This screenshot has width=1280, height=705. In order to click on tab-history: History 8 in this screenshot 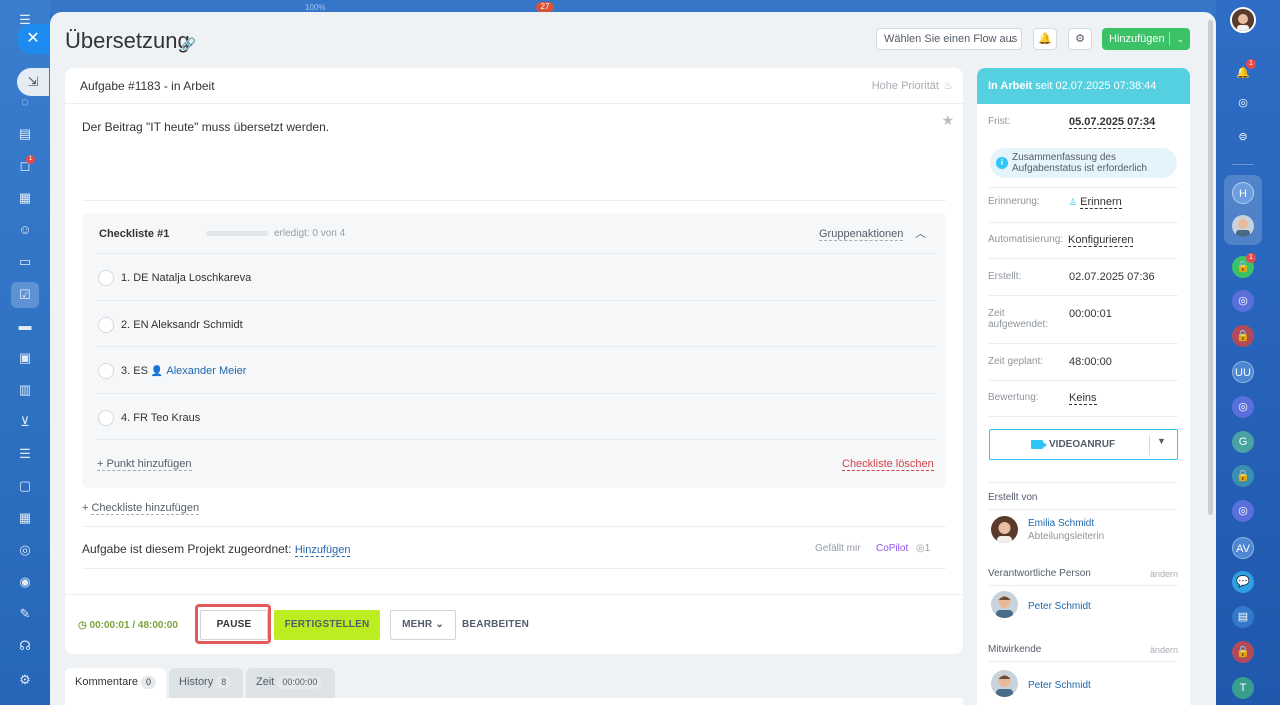, I will do `click(206, 683)`.